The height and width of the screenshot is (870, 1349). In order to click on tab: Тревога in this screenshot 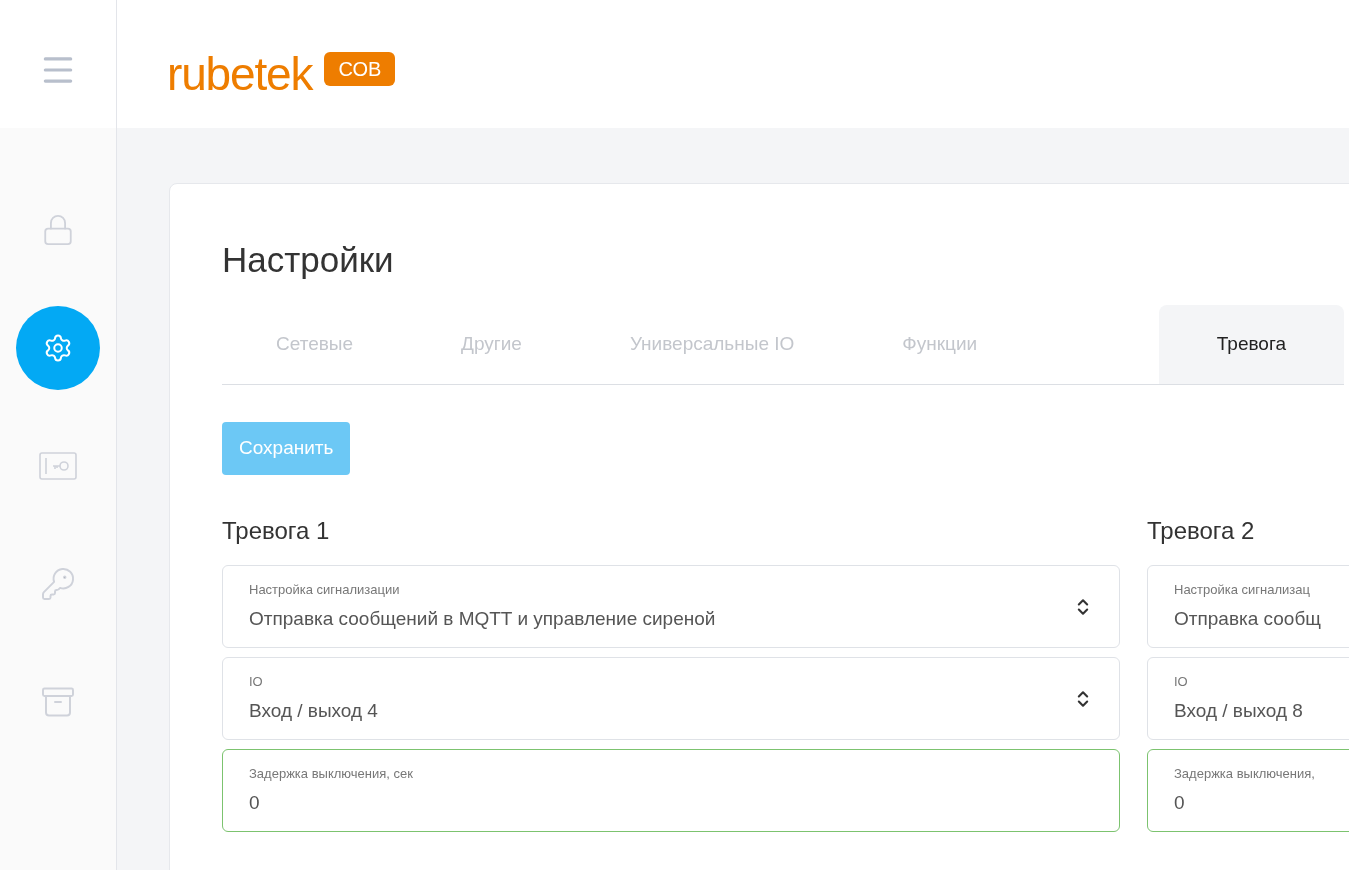, I will do `click(1251, 344)`.